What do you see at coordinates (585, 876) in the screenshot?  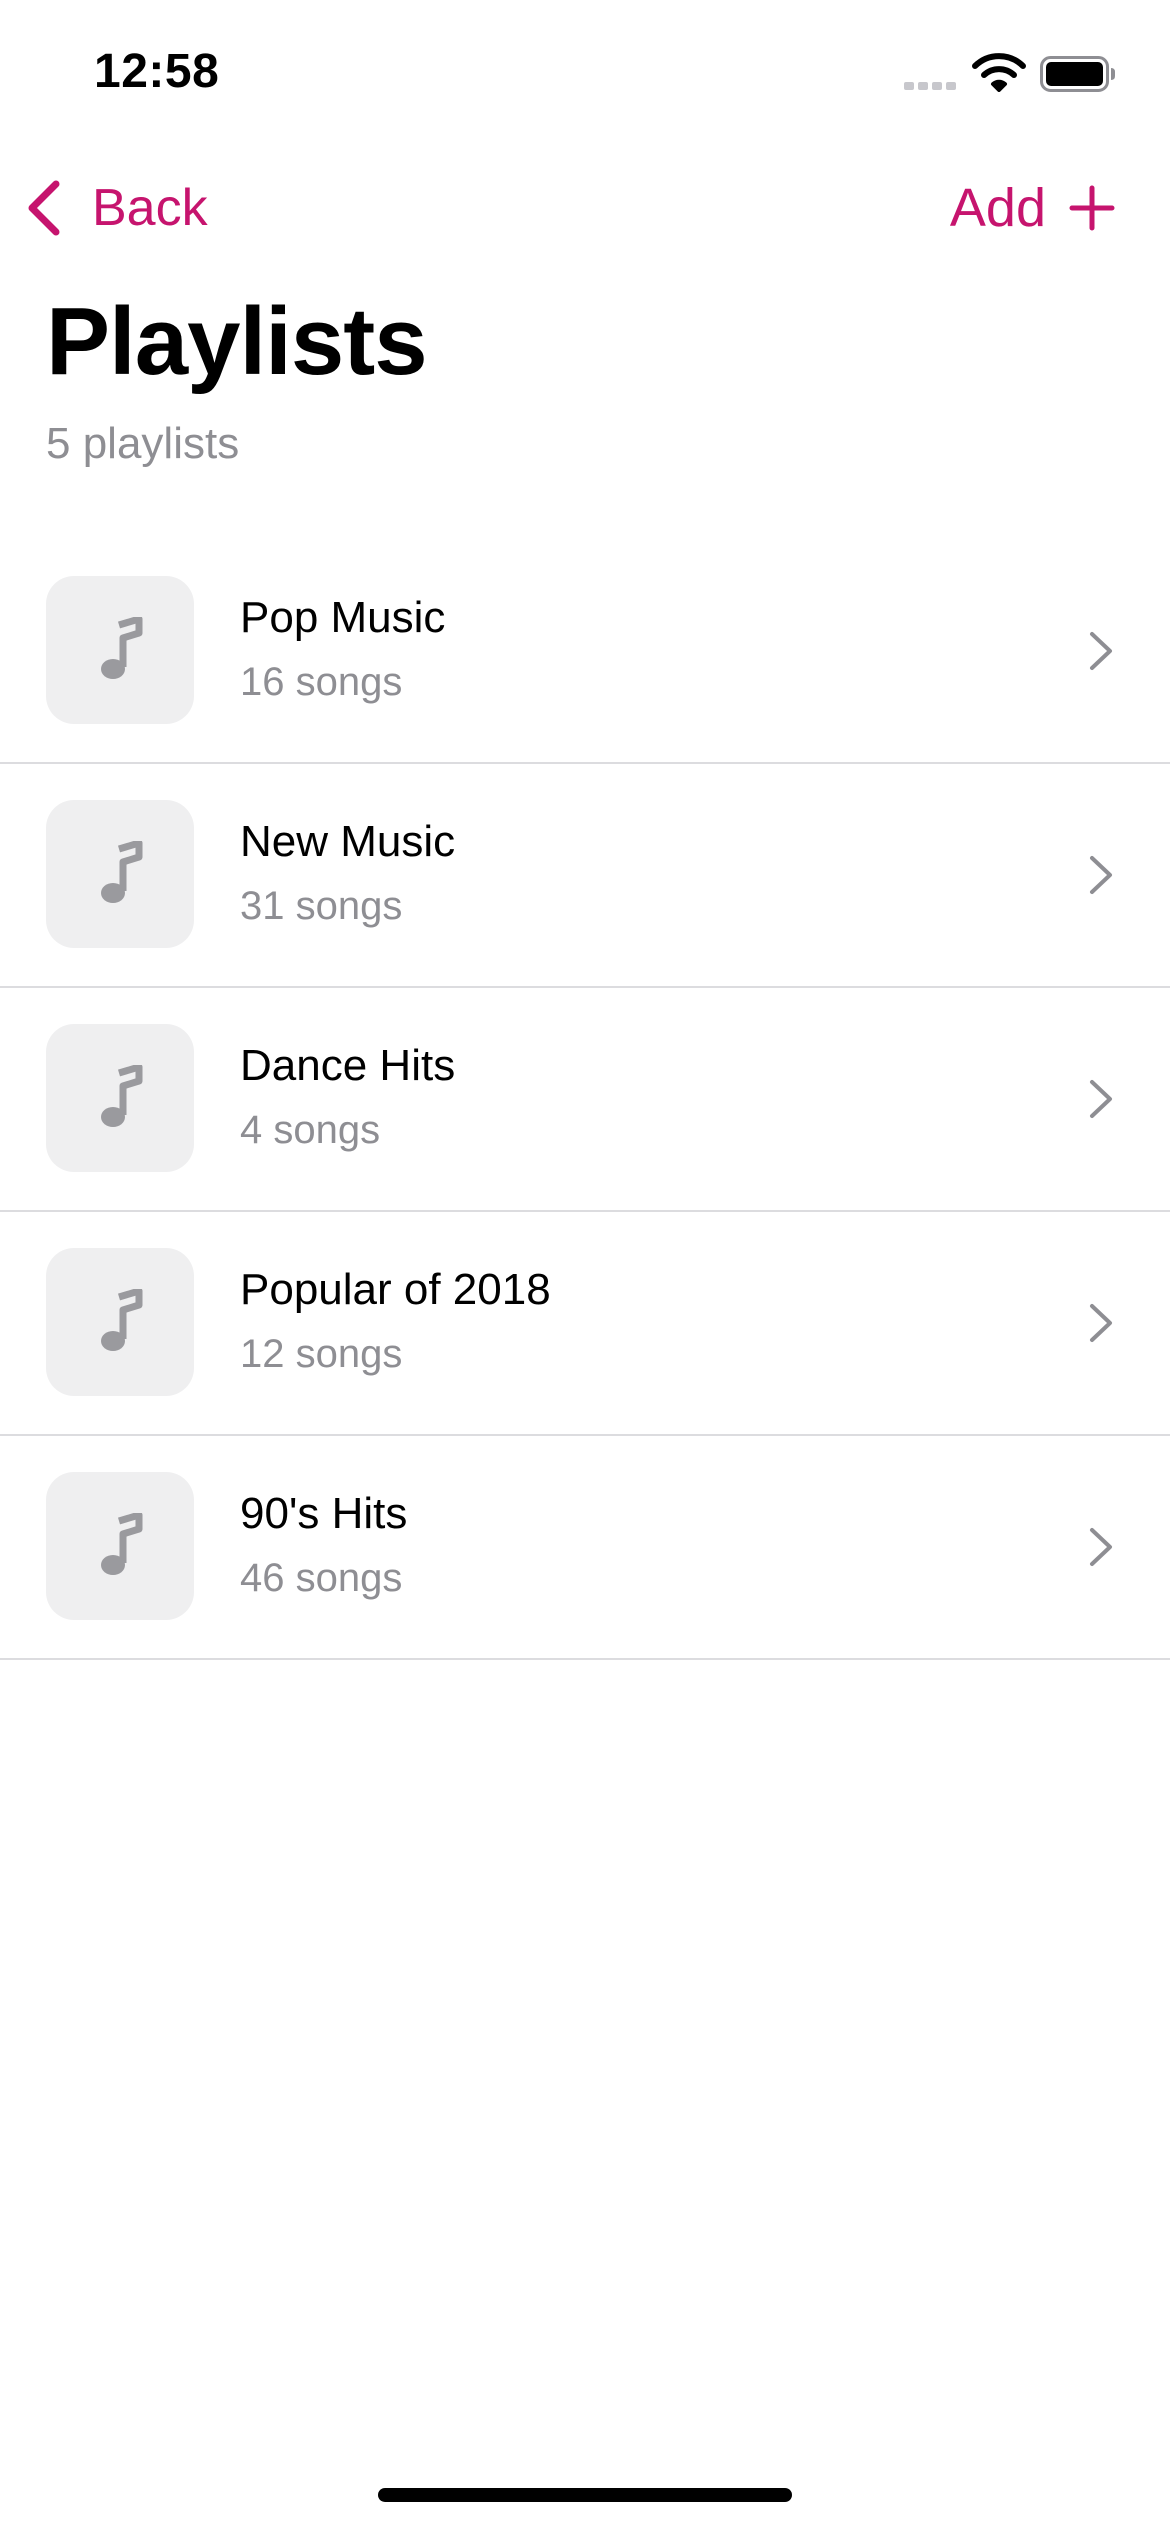 I see `playlist-row-new-music: New Music 31 songs` at bounding box center [585, 876].